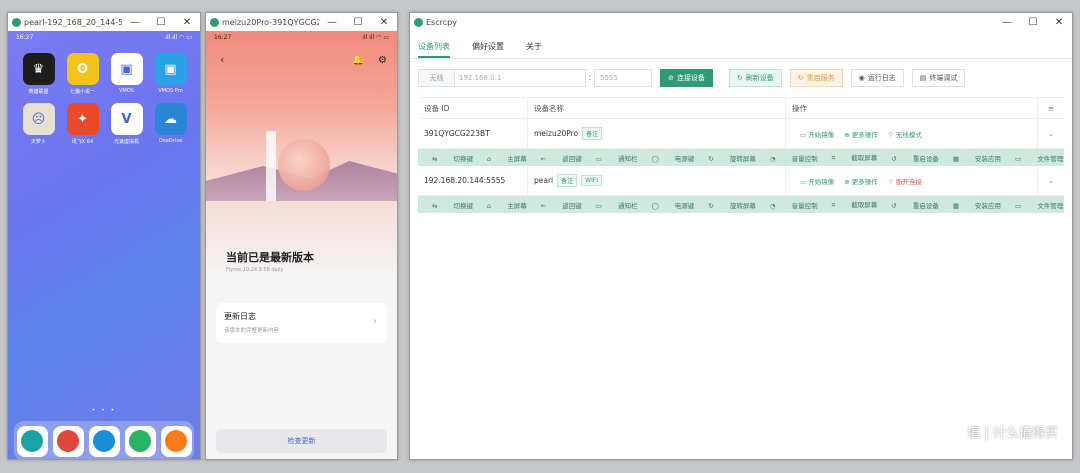 Image resolution: width=1080 pixels, height=473 pixels. Describe the element at coordinates (592, 180) in the screenshot. I see `device-tag: WIFI` at that location.